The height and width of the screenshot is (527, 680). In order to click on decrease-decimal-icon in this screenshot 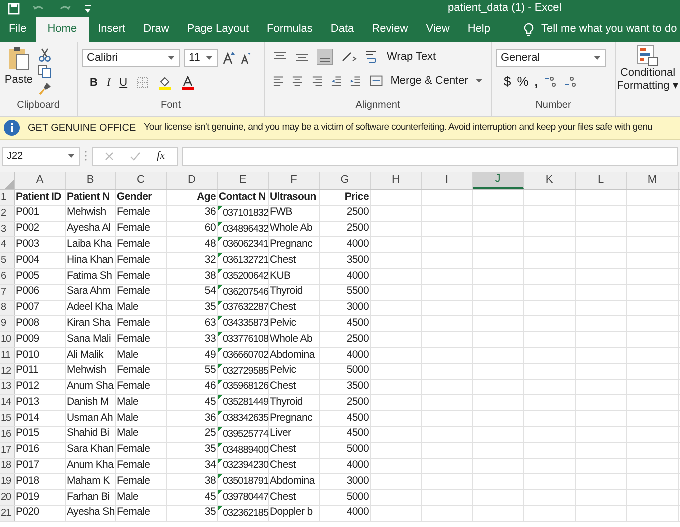, I will do `click(571, 82)`.